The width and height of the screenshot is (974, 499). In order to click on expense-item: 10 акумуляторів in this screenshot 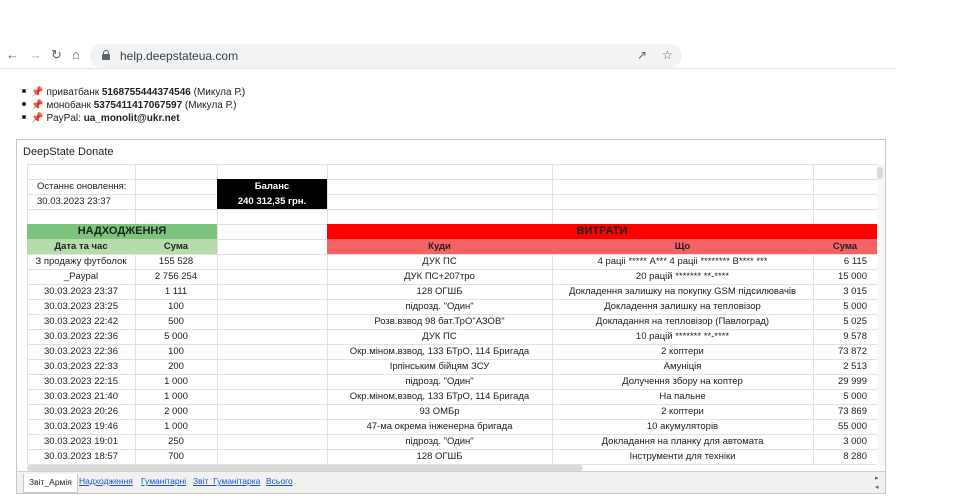, I will do `click(682, 426)`.